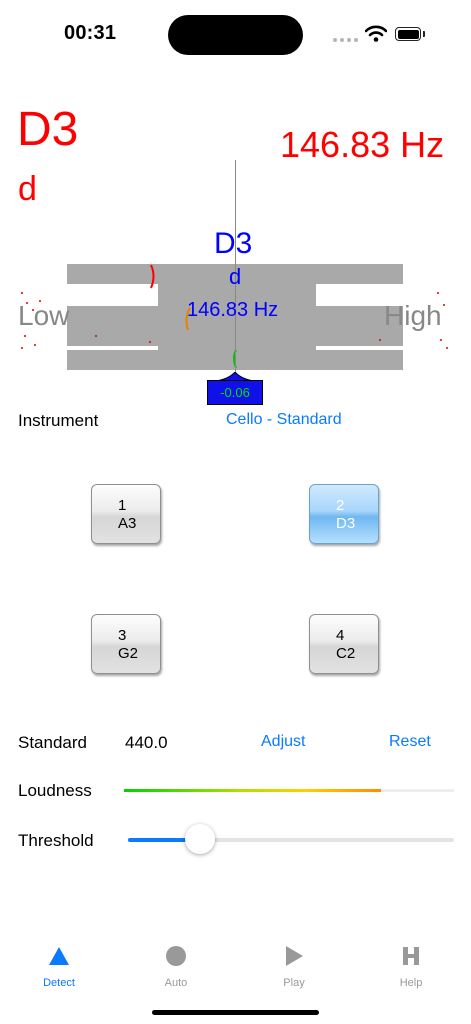 The height and width of the screenshot is (1024, 471). I want to click on play-icon, so click(294, 956).